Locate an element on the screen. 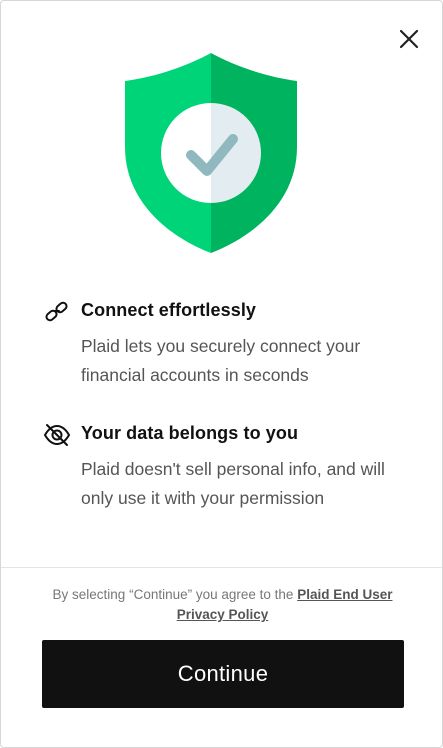 Image resolution: width=443 pixels, height=748 pixels. link-icon is located at coordinates (56, 311).